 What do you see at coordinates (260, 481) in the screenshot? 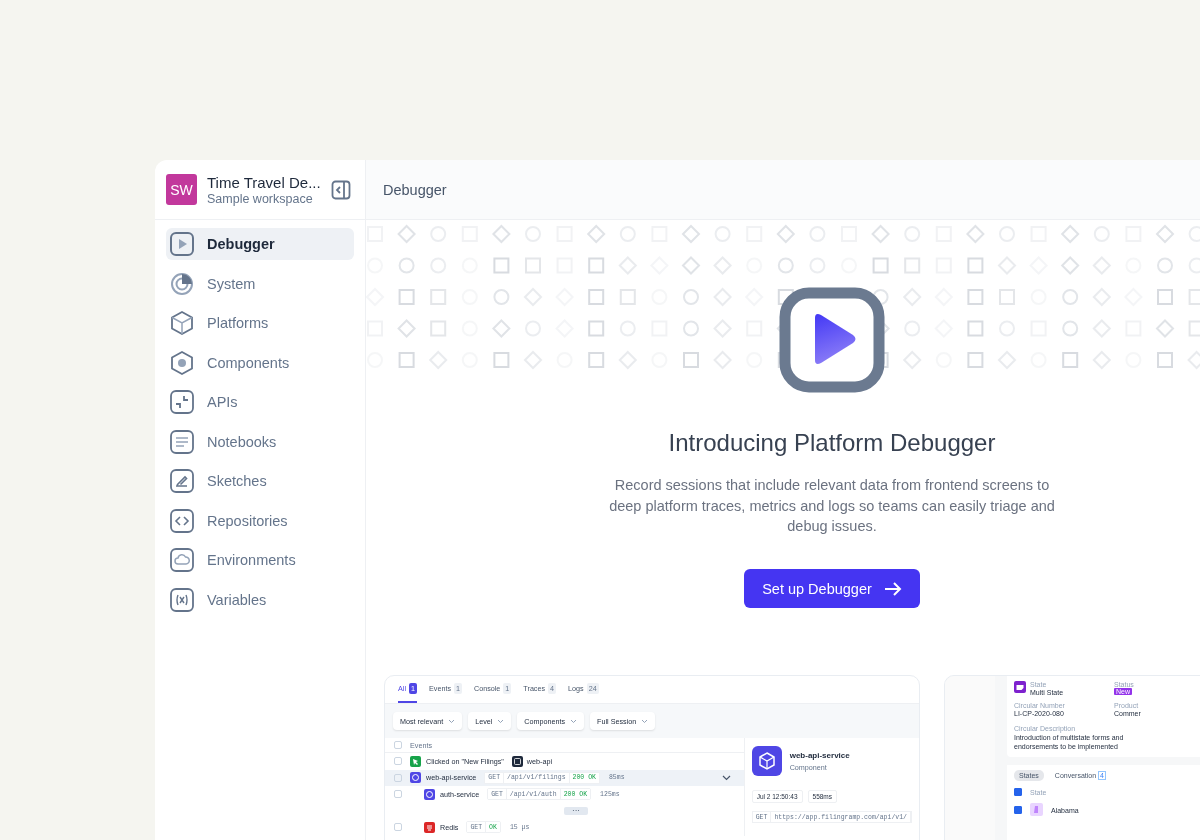
I see `sidebar-item: Sketches` at bounding box center [260, 481].